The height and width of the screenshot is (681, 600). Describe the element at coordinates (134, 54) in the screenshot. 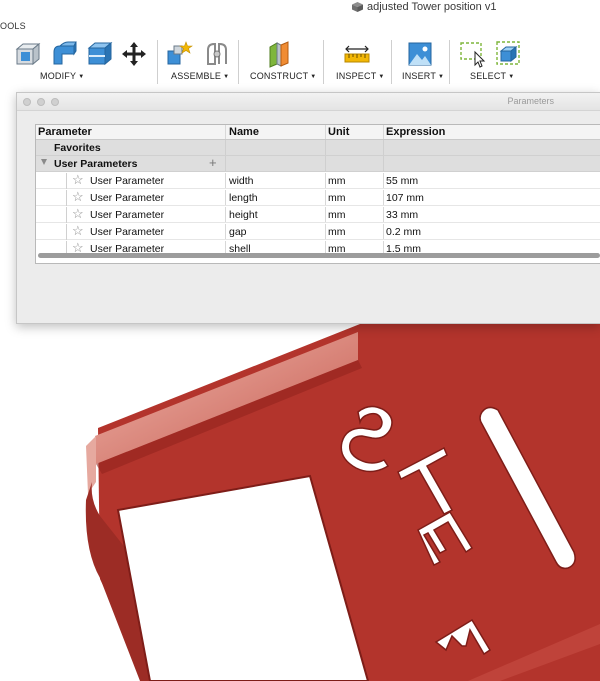

I see `move-icon` at that location.